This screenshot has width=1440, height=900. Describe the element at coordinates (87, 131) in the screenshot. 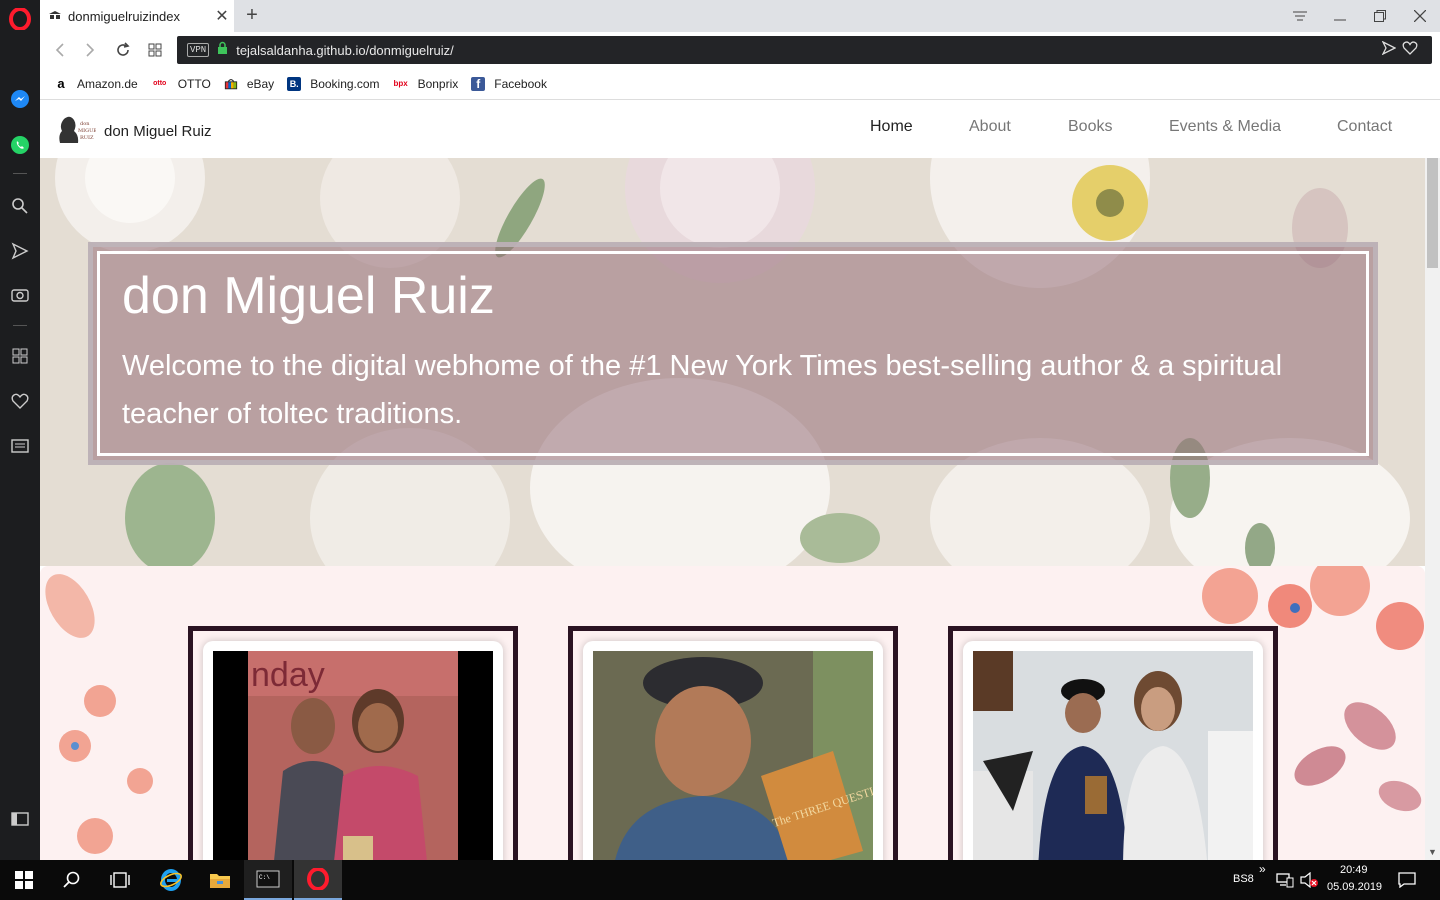

I see `svg-text: MIGUEL` at that location.